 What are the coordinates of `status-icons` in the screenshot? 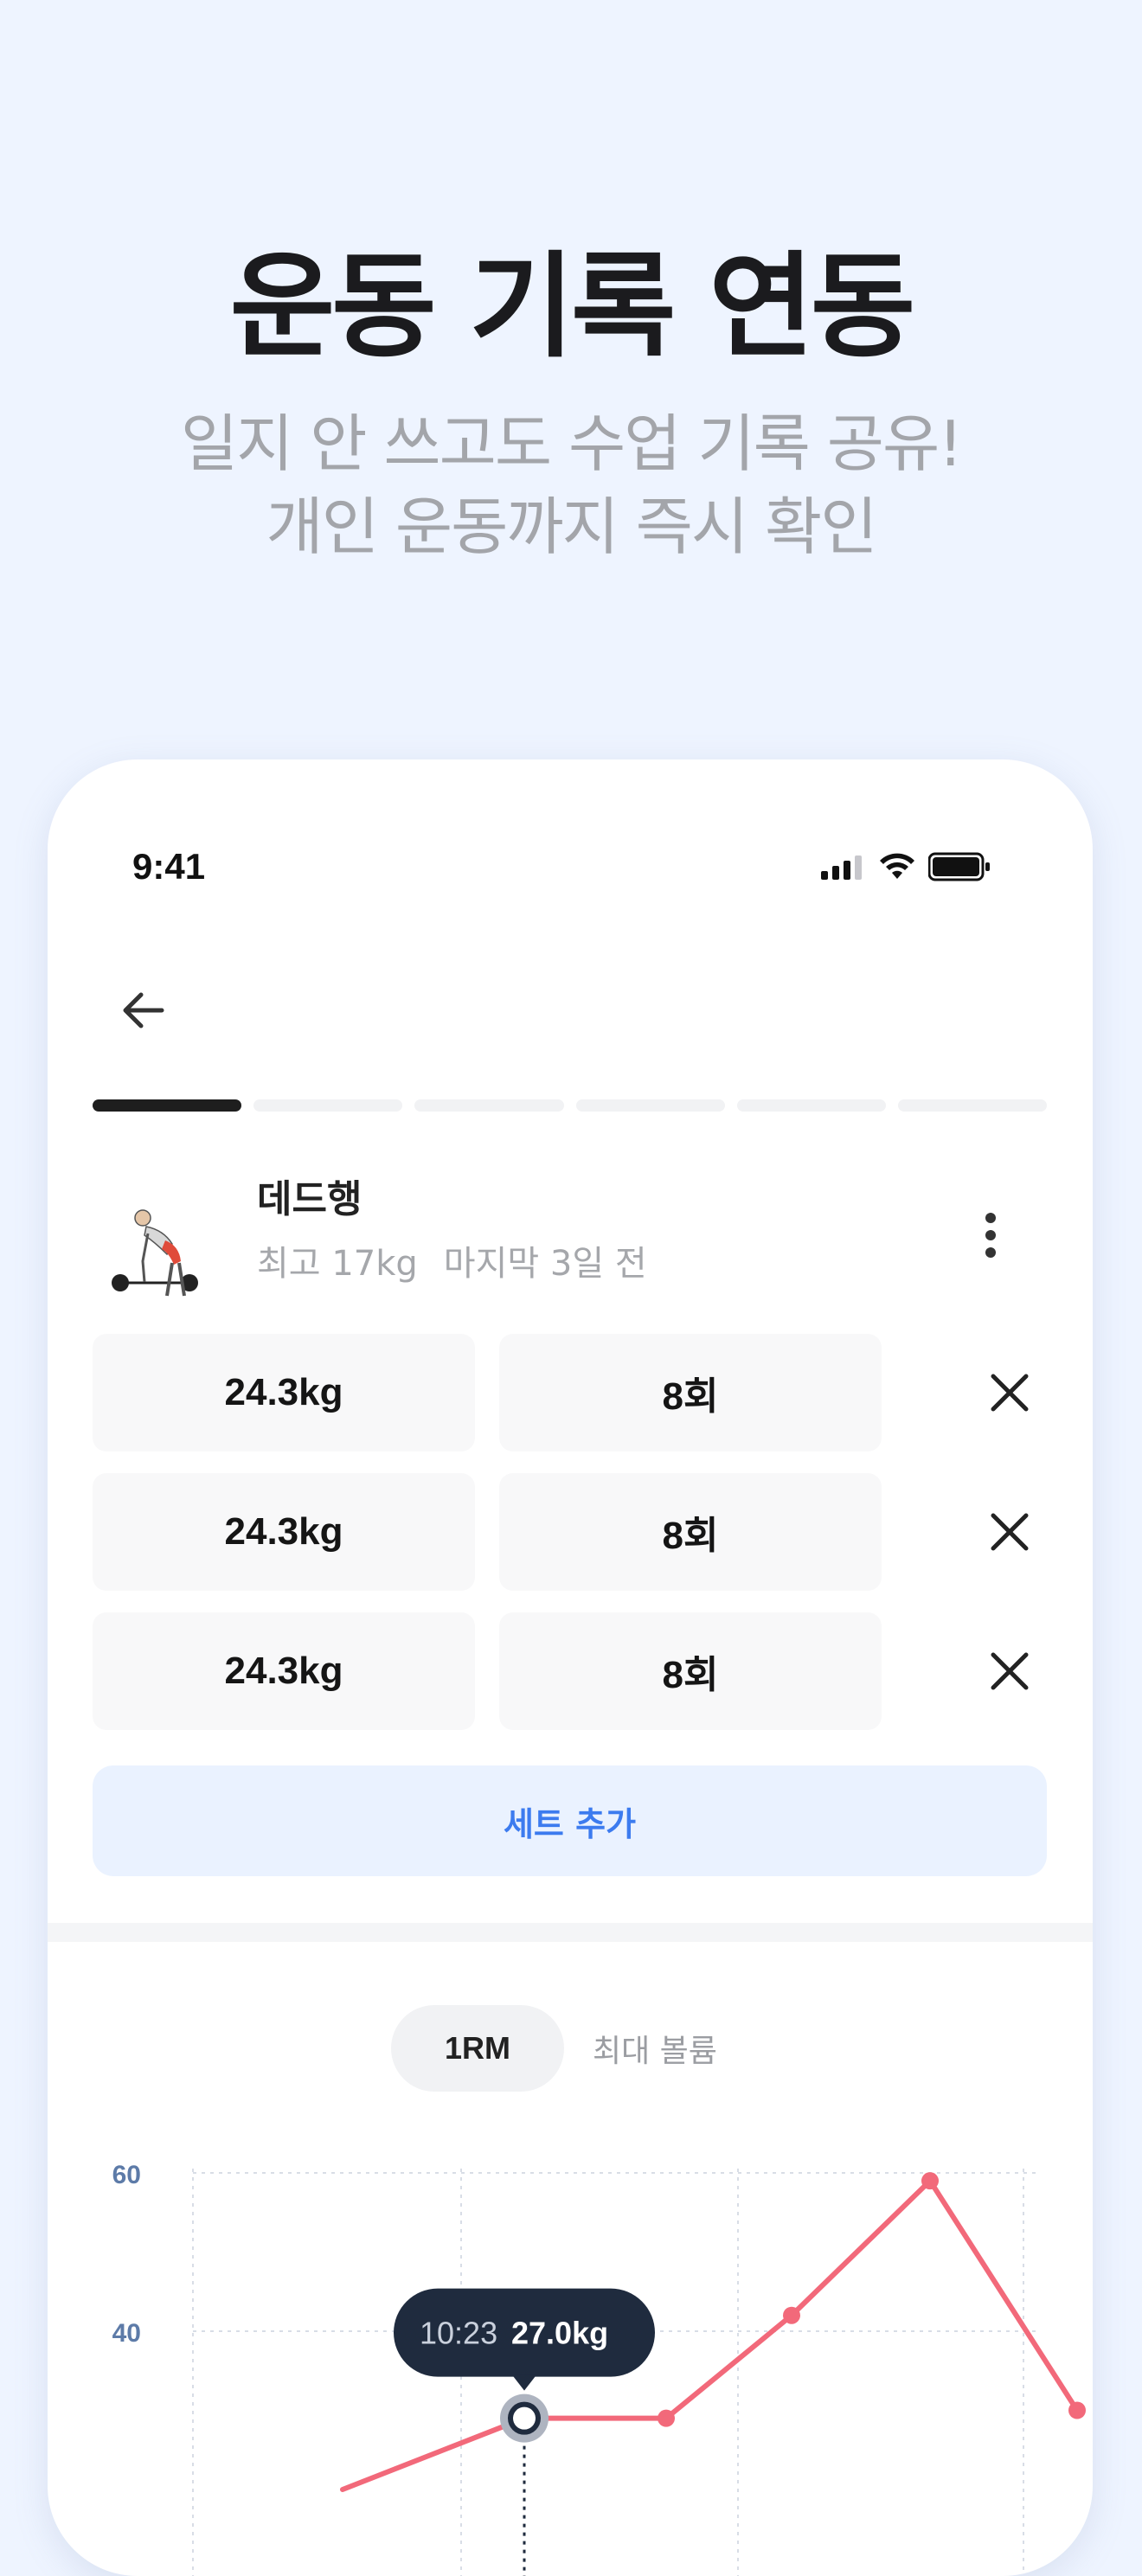 It's located at (906, 866).